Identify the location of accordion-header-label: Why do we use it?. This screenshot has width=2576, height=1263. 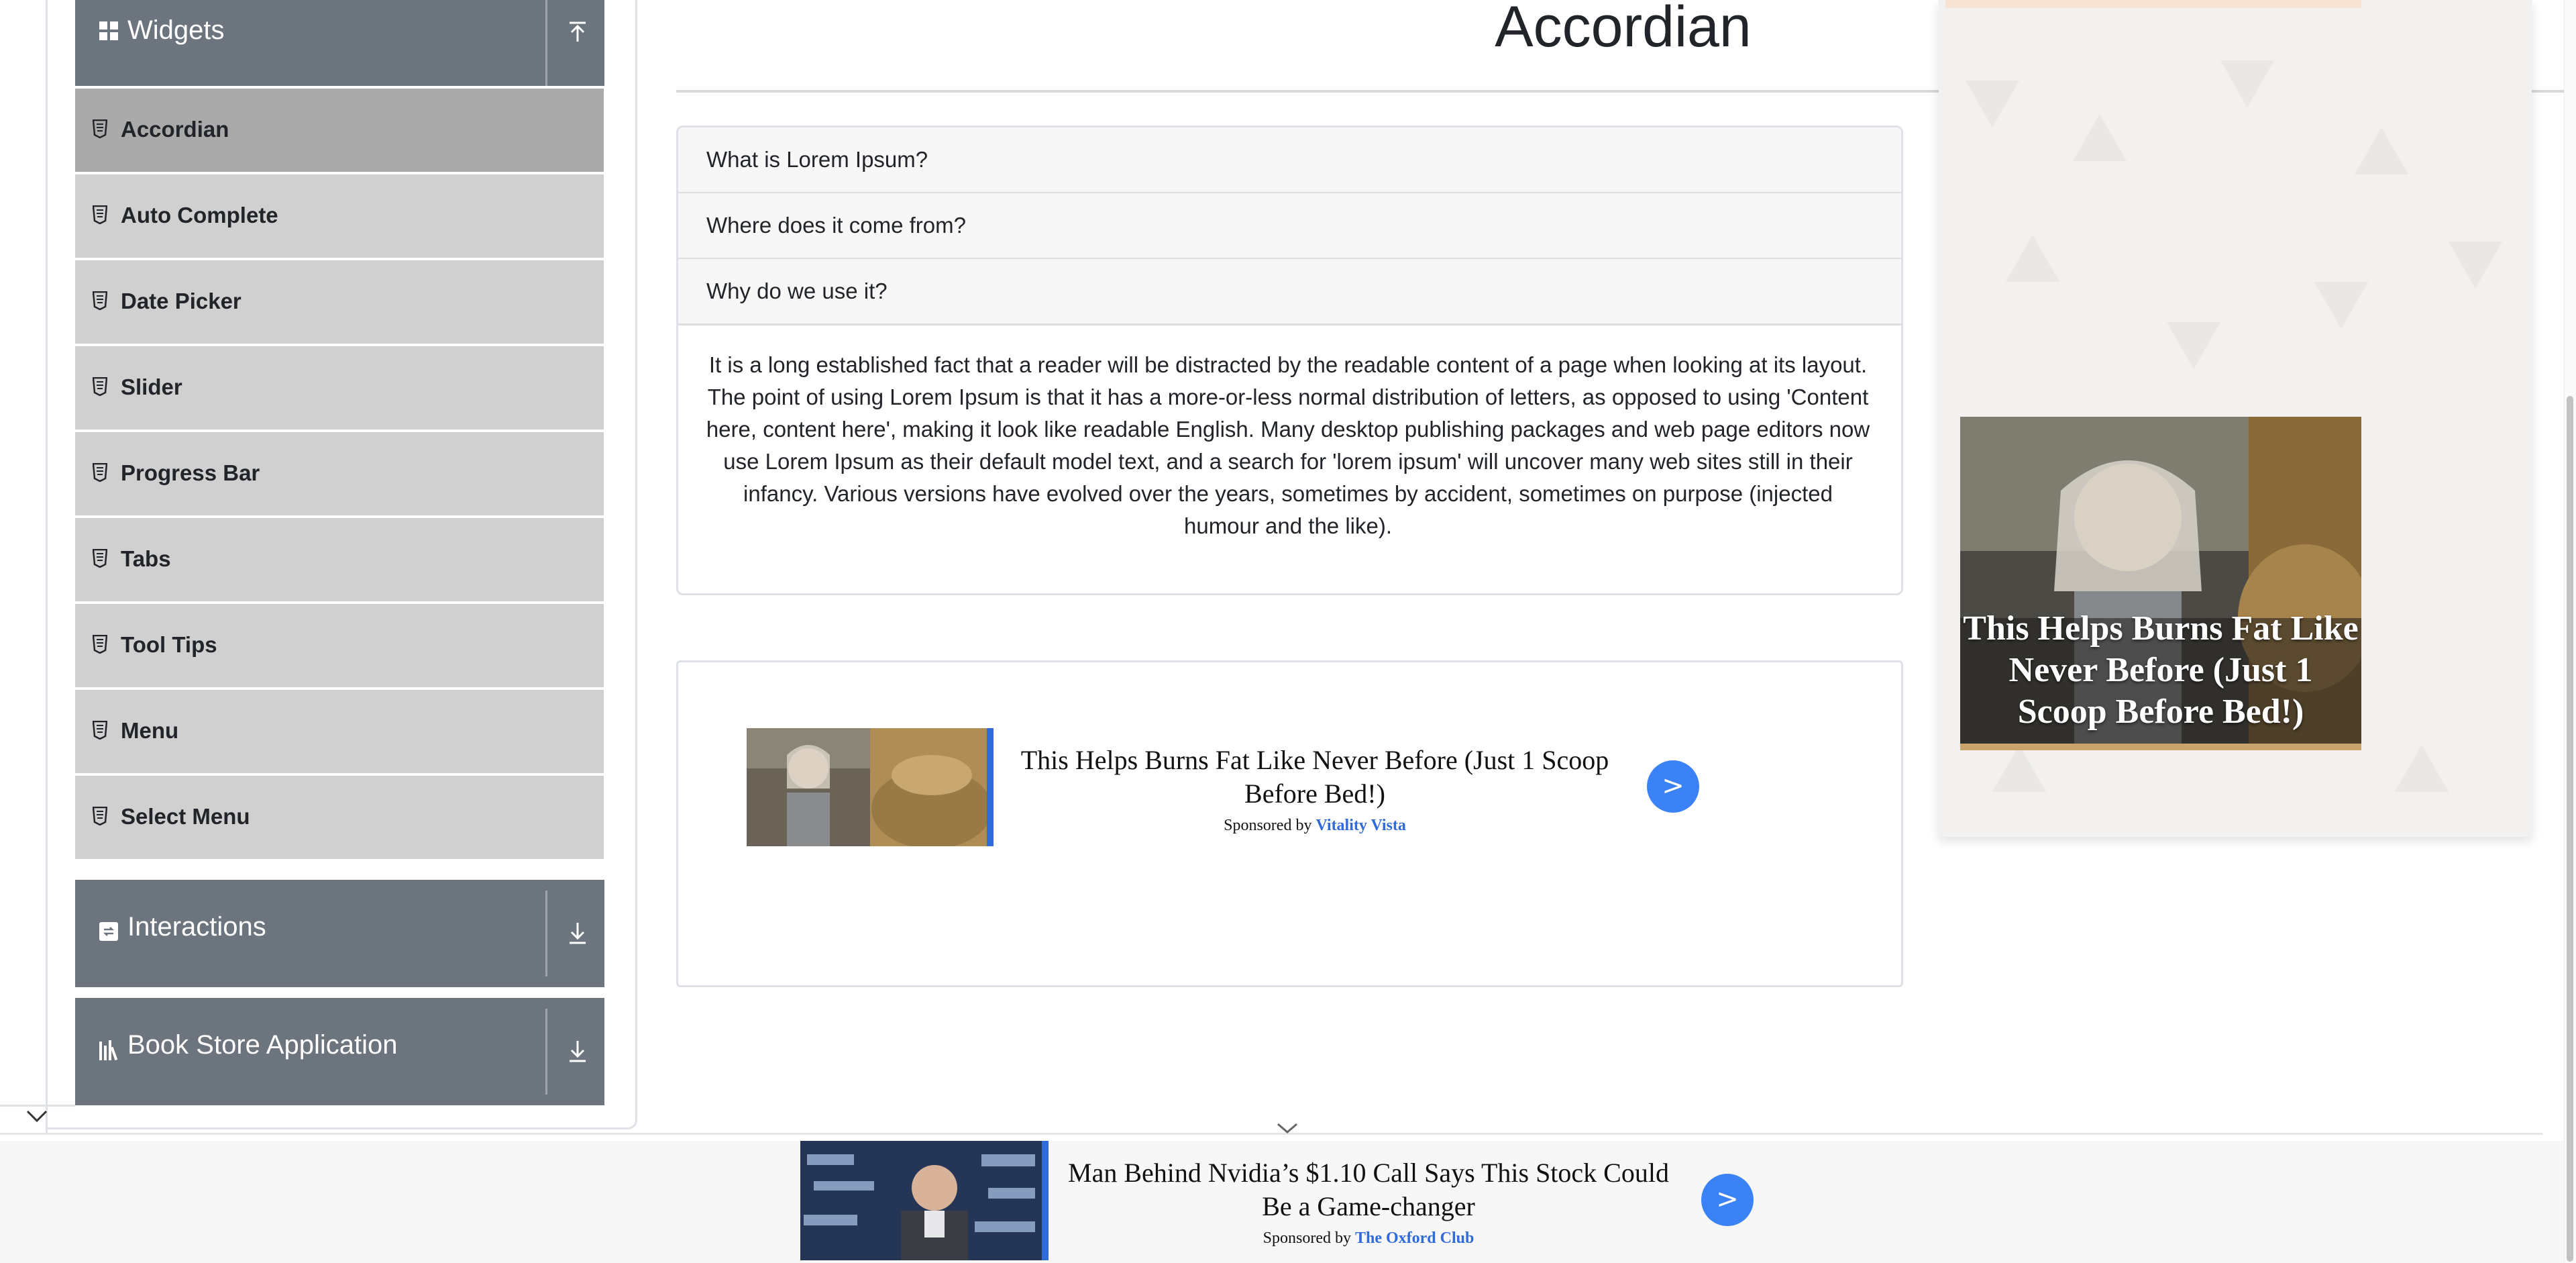
(797, 291).